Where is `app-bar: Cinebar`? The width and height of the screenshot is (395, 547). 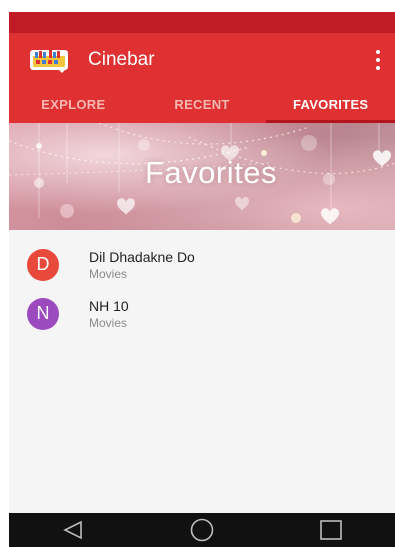 app-bar: Cinebar is located at coordinates (202, 59).